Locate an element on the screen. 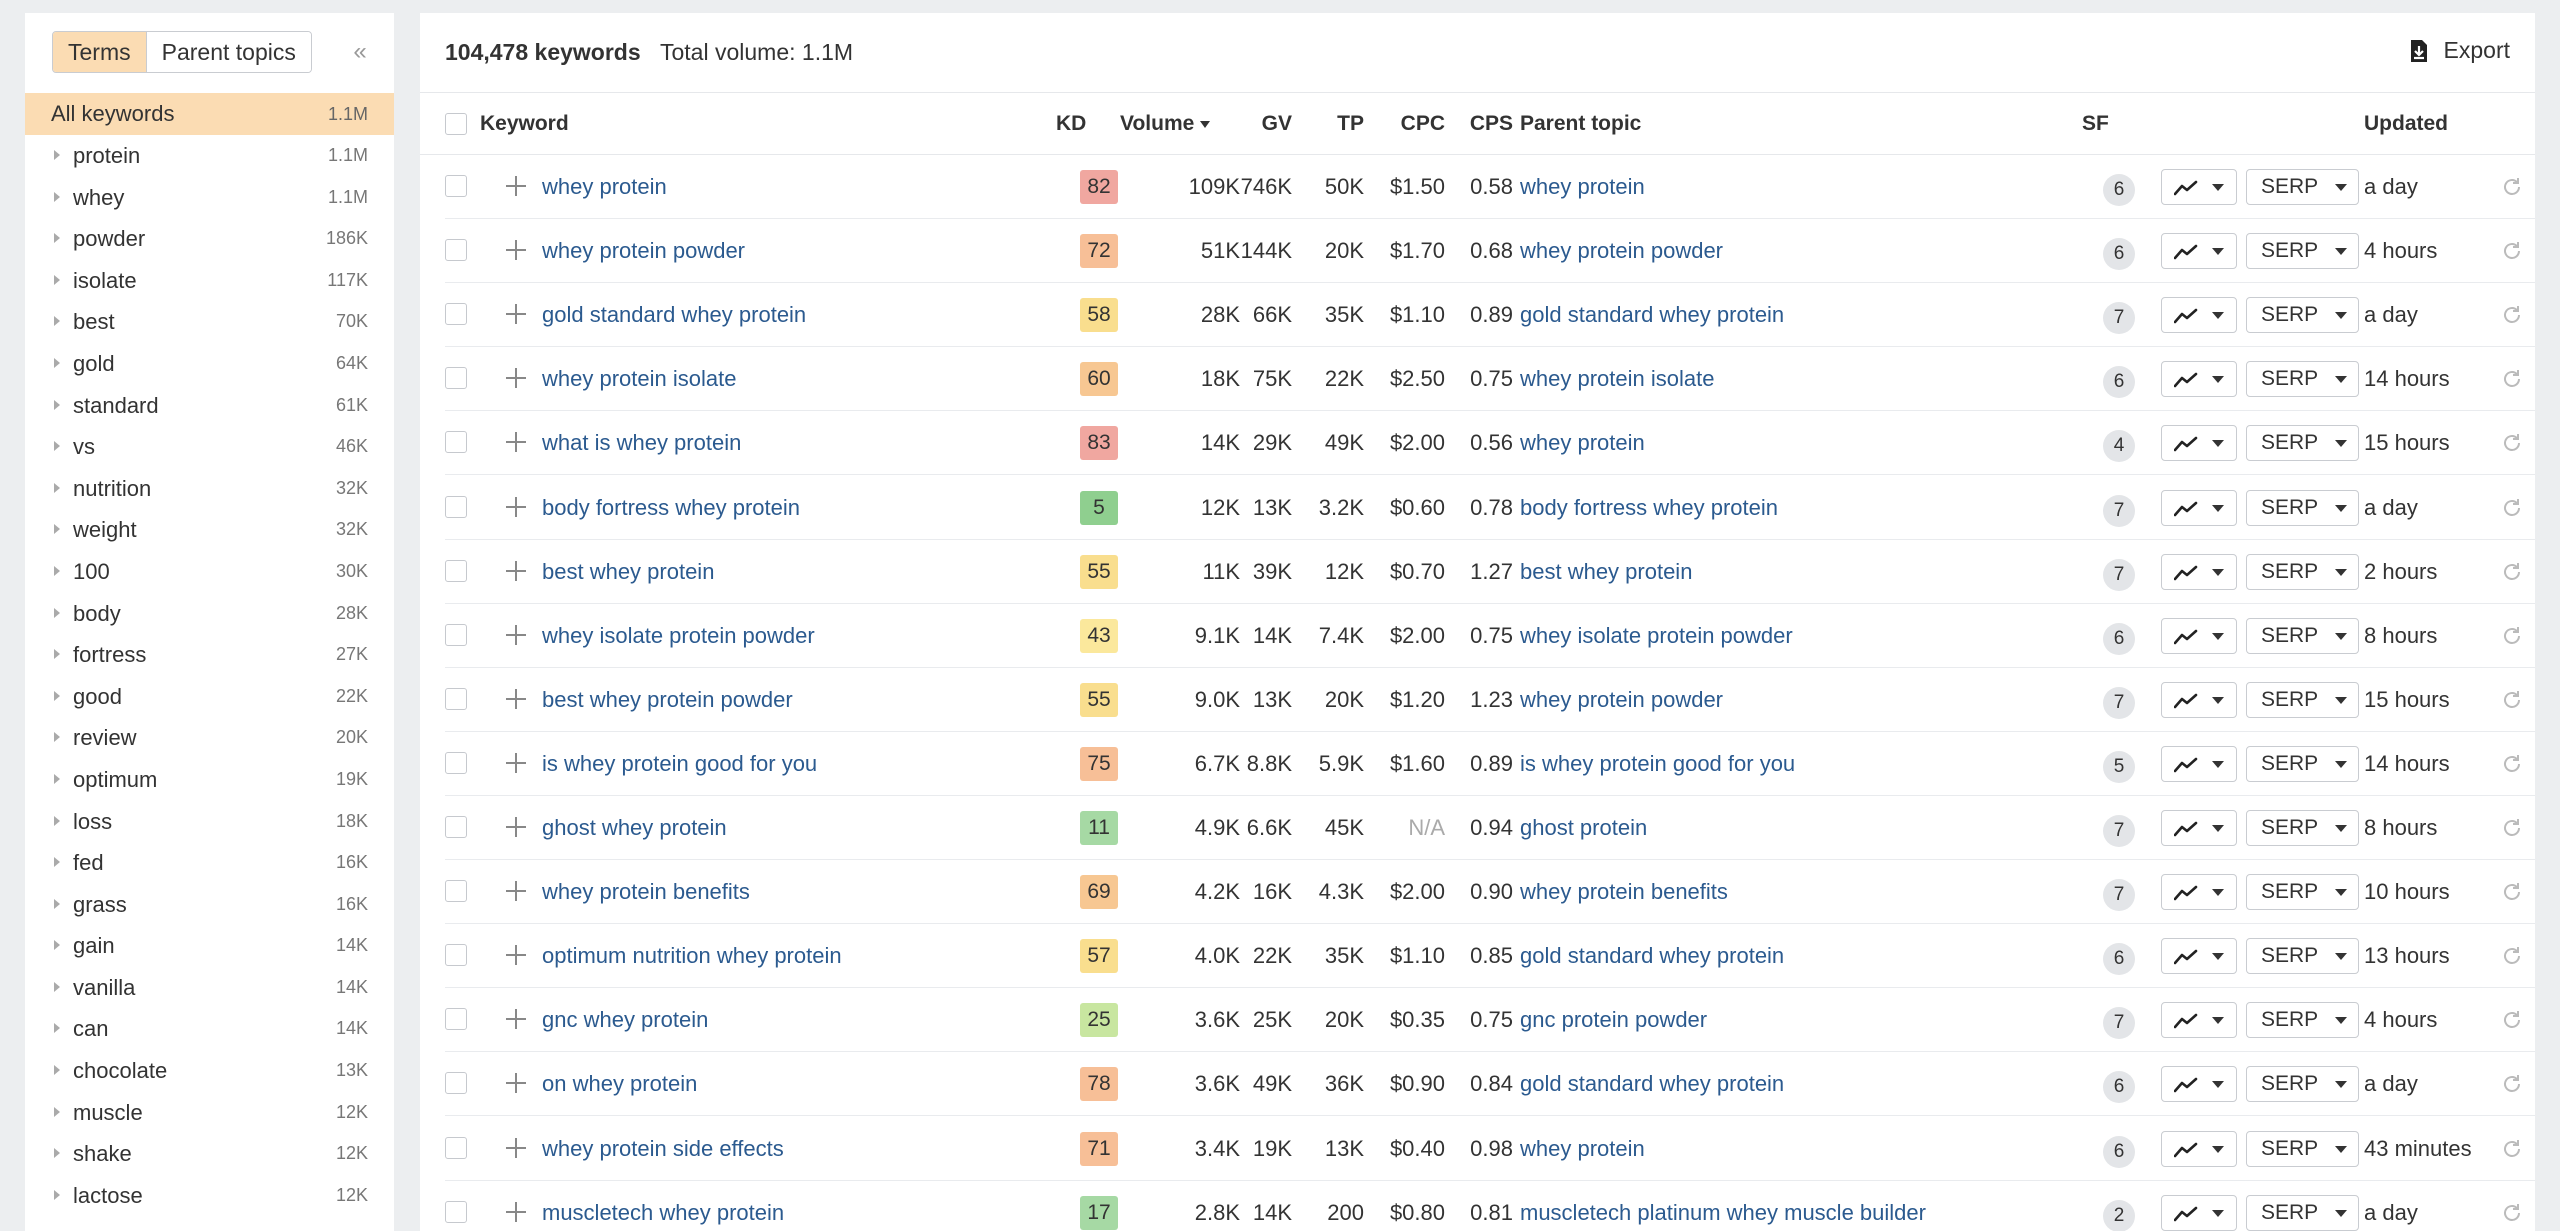 This screenshot has height=1231, width=2560. sidebar-item: loss 18K is located at coordinates (209, 822).